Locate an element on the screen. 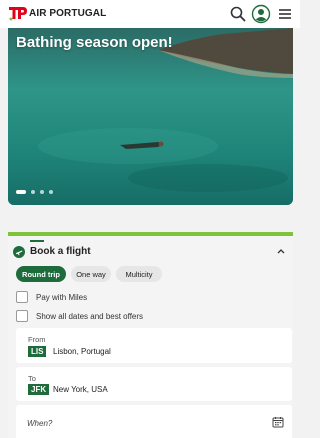 Image resolution: width=320 pixels, height=438 pixels. title-accent is located at coordinates (37, 241).